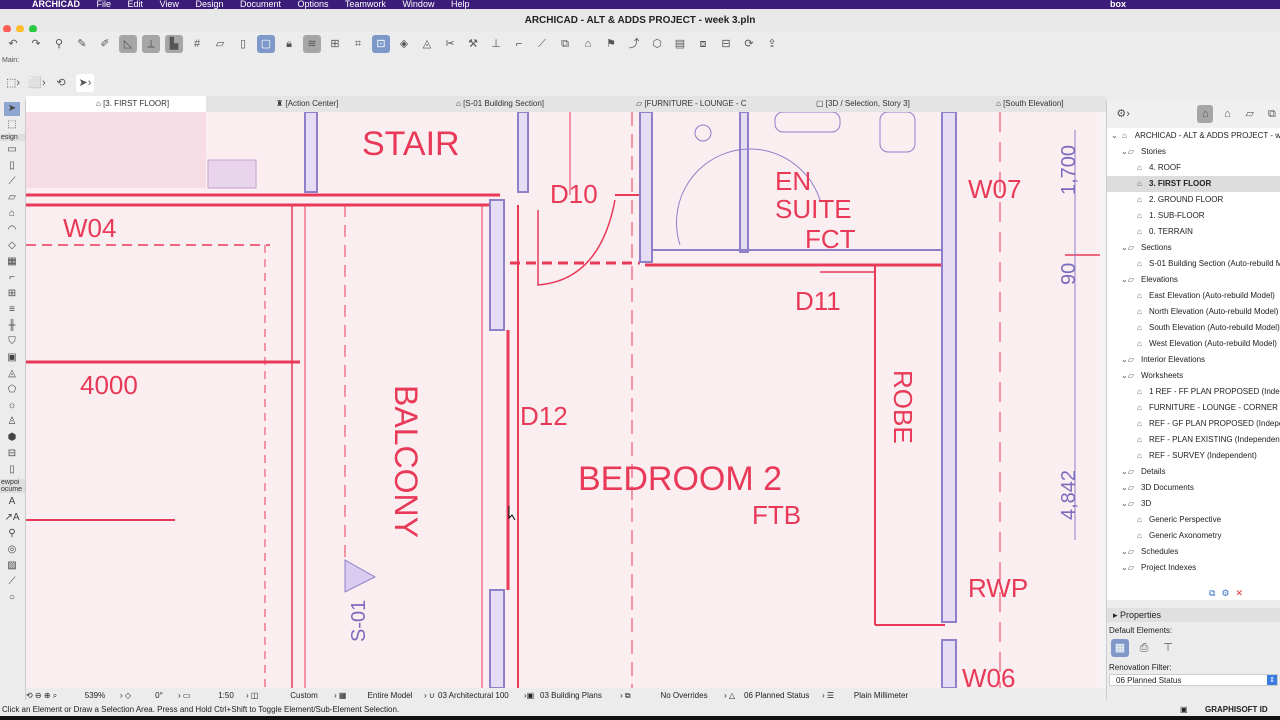 The height and width of the screenshot is (720, 1280). I want to click on wall-tool: ▭, so click(12, 150).